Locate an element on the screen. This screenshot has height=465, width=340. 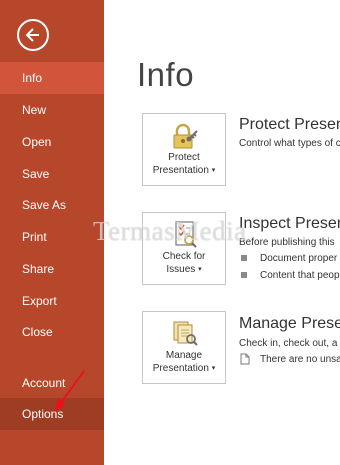
inspect-section-title: Inspect Presentation is located at coordinates (289, 223).